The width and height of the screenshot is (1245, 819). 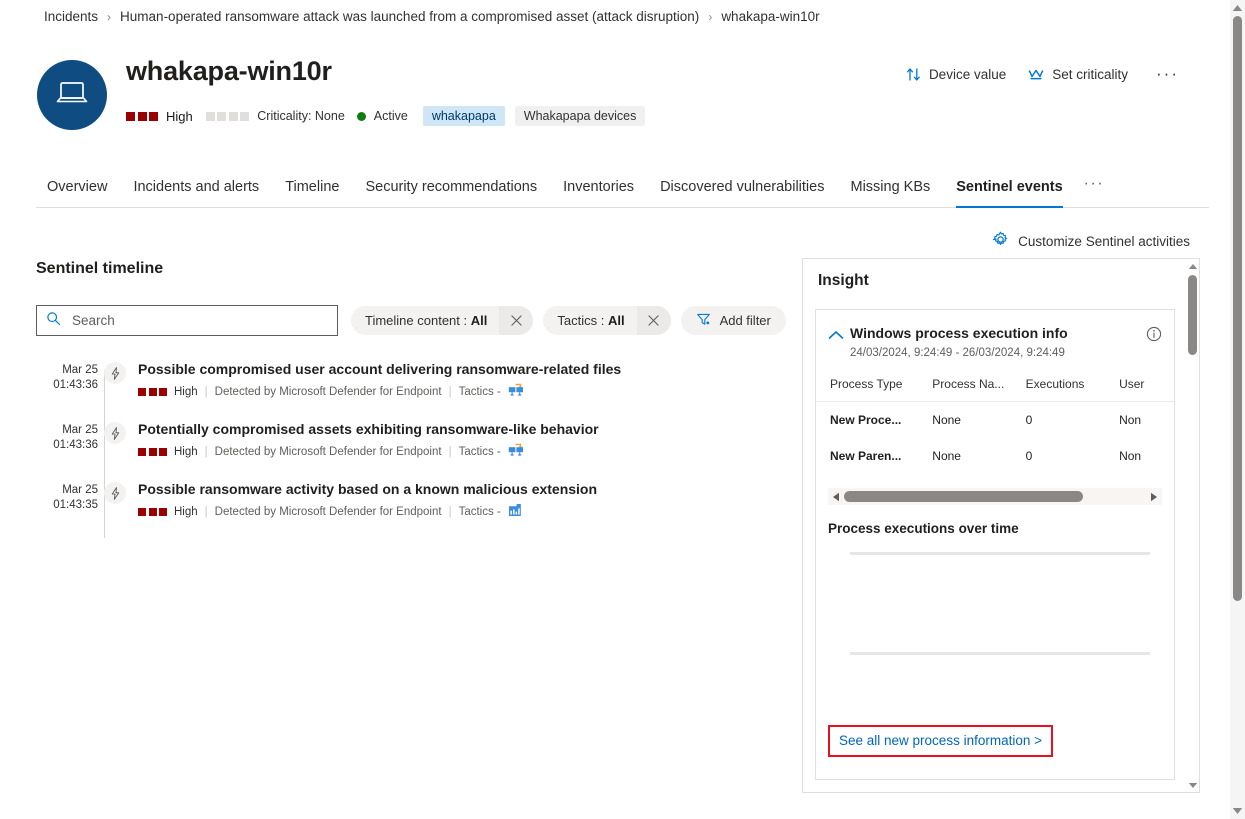 I want to click on crown-icon, so click(x=1036, y=74).